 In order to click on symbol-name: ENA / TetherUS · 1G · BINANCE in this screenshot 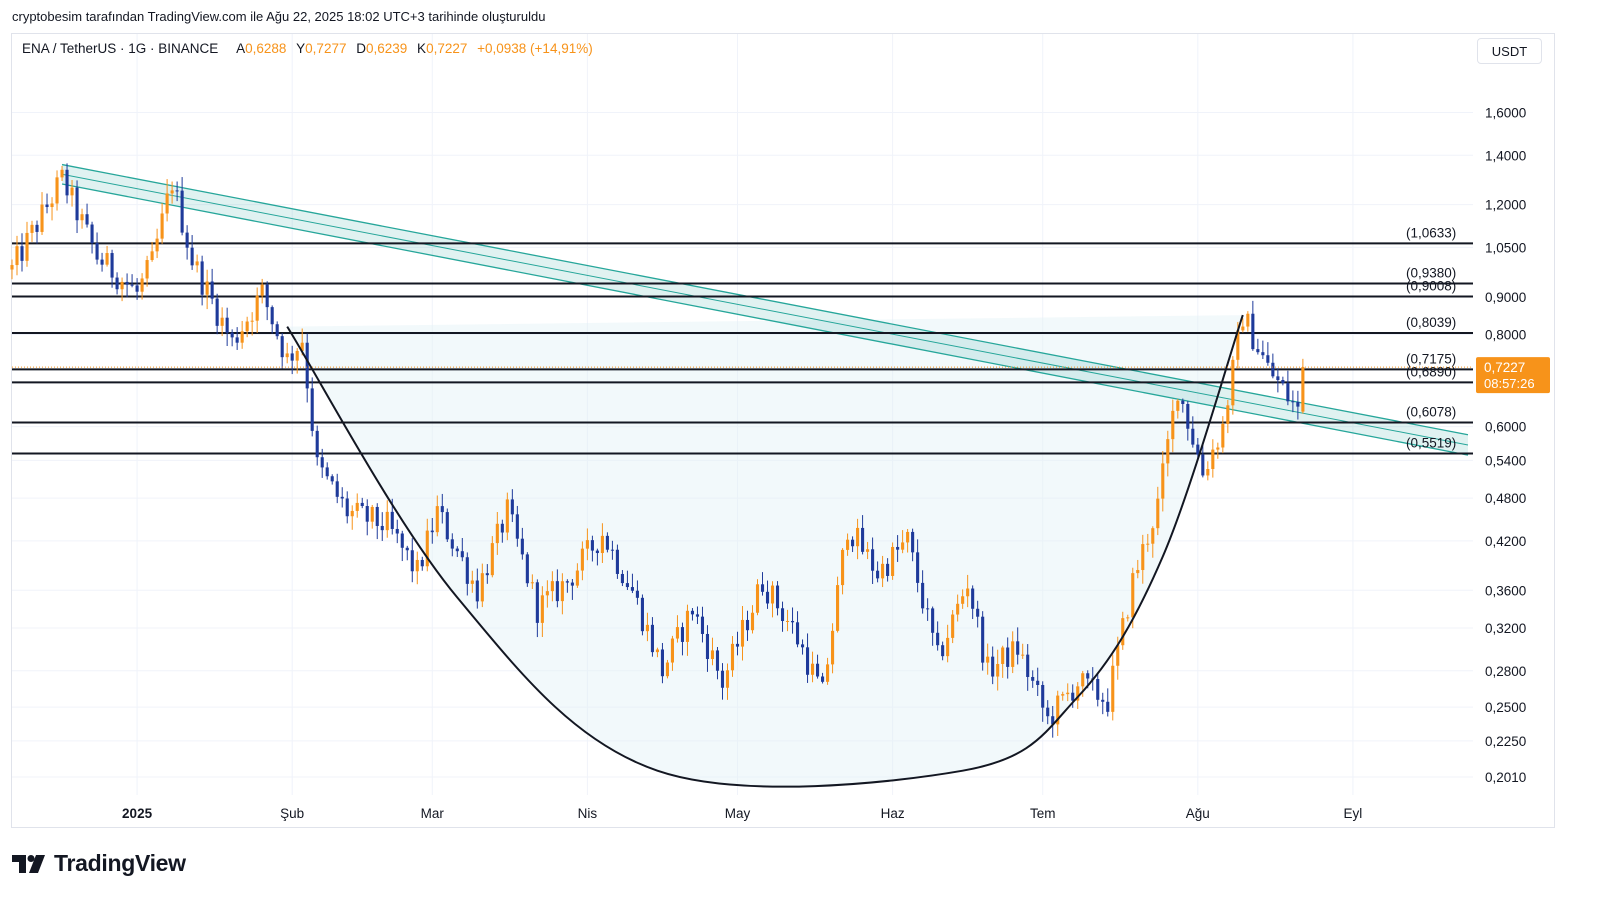, I will do `click(120, 48)`.